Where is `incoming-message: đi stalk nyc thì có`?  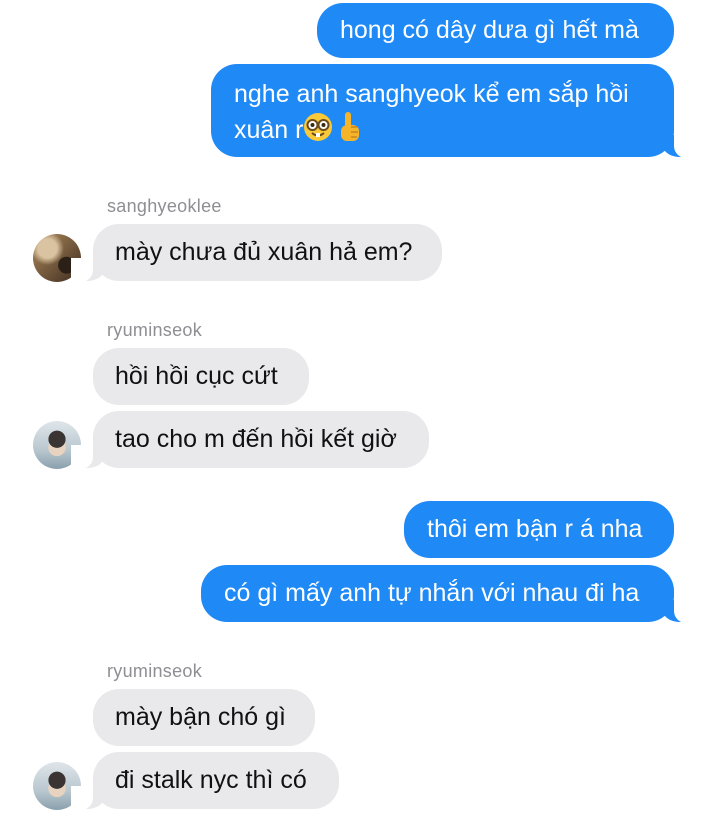
incoming-message: đi stalk nyc thì có is located at coordinates (205, 781).